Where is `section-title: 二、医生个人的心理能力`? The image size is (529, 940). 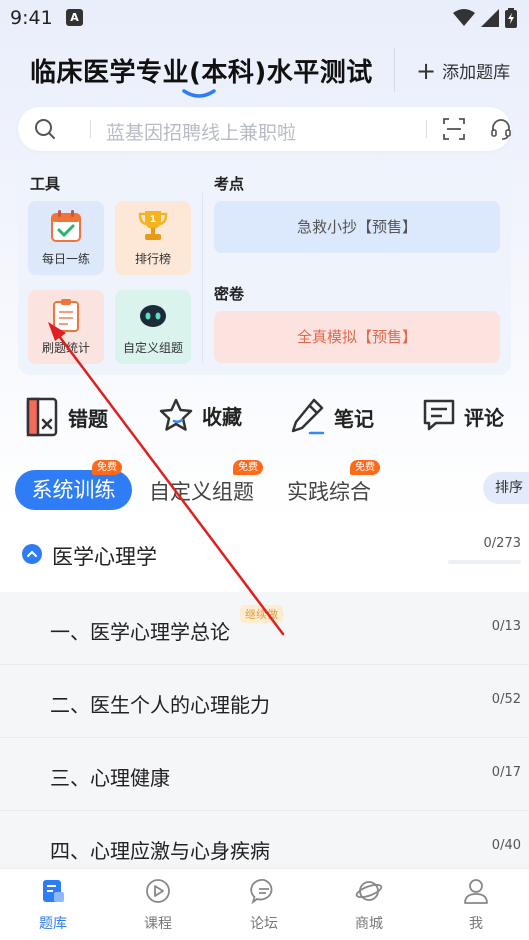 section-title: 二、医生个人的心理能力 is located at coordinates (160, 705).